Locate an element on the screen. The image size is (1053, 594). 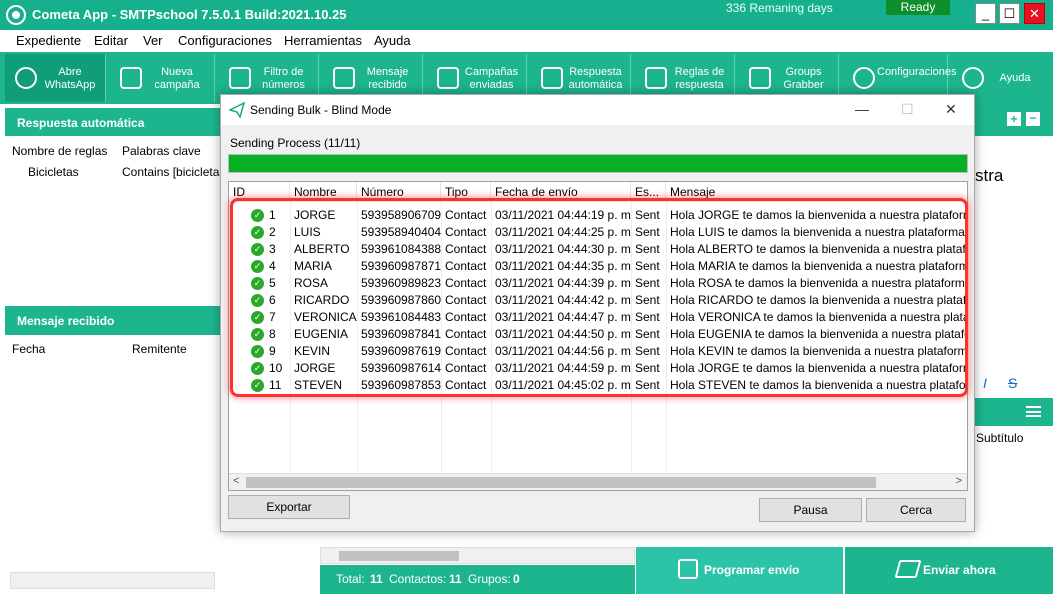
plus-icon: + is located at coordinates (1014, 119).